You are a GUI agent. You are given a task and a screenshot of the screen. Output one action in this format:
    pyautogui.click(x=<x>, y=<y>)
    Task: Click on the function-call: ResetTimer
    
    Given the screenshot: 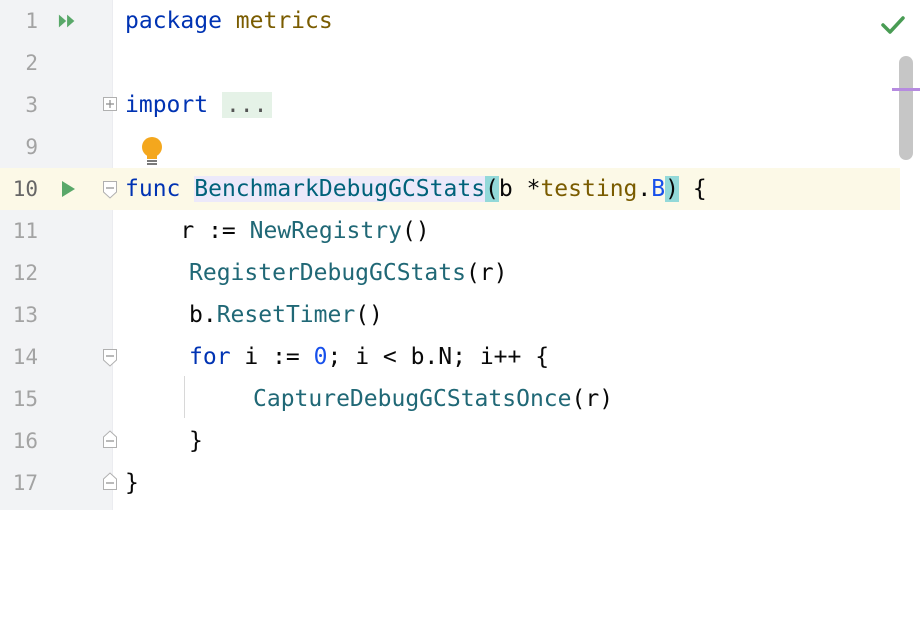 What is the action you would take?
    pyautogui.click(x=286, y=315)
    